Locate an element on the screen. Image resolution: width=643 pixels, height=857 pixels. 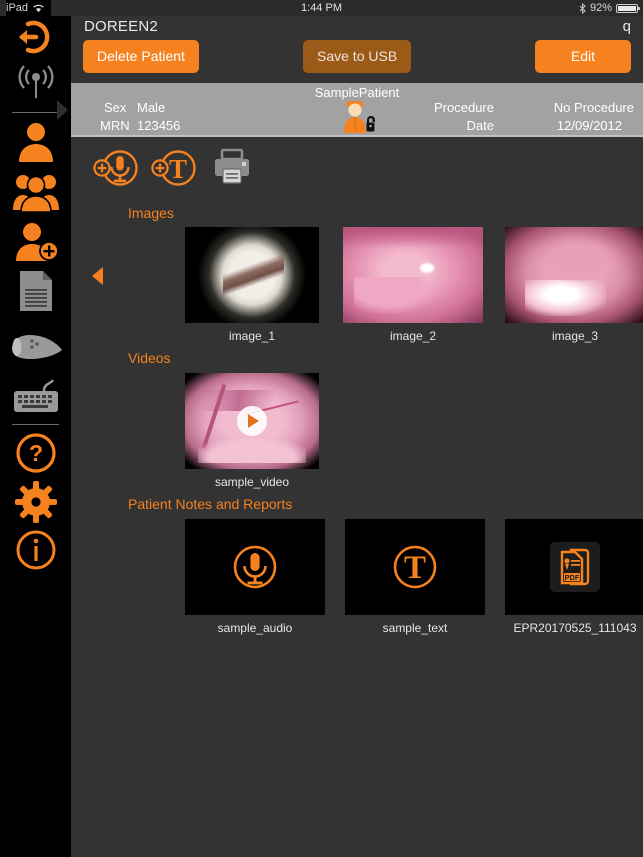
microphone-plus-icon is located at coordinates (115, 168).